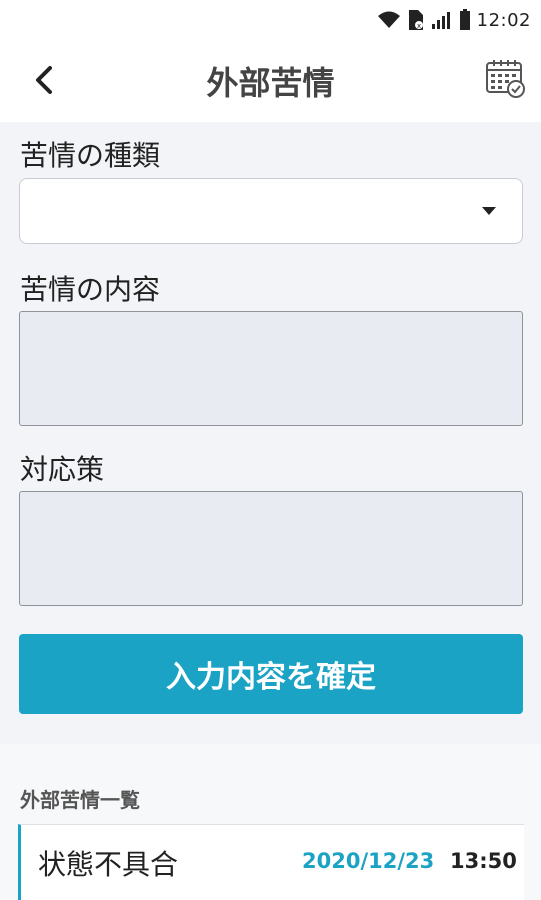  Describe the element at coordinates (90, 289) in the screenshot. I see `complaint-content-label: 苦情の内容` at that location.